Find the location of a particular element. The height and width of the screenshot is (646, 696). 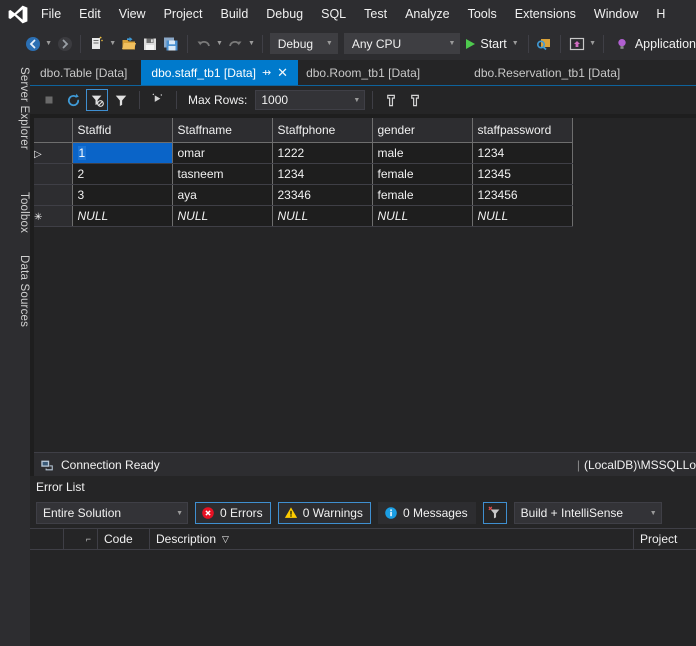

cell-staffname: tasneem is located at coordinates (222, 174).